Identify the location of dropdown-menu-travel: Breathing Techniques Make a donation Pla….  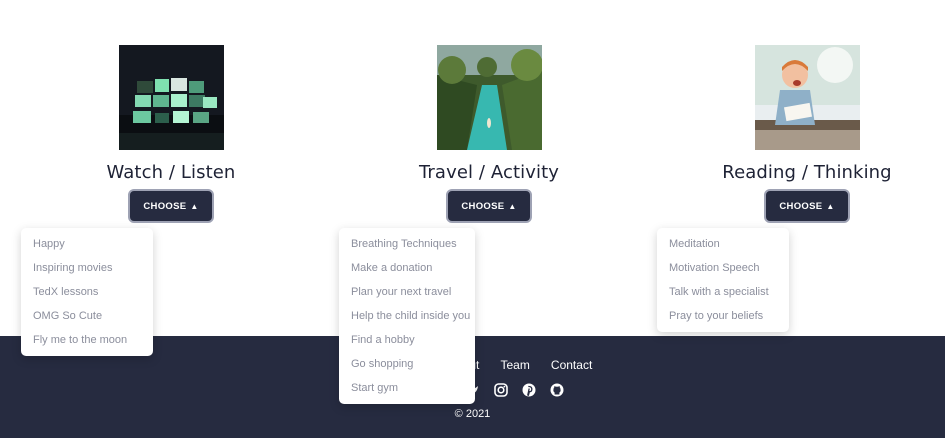
(407, 316).